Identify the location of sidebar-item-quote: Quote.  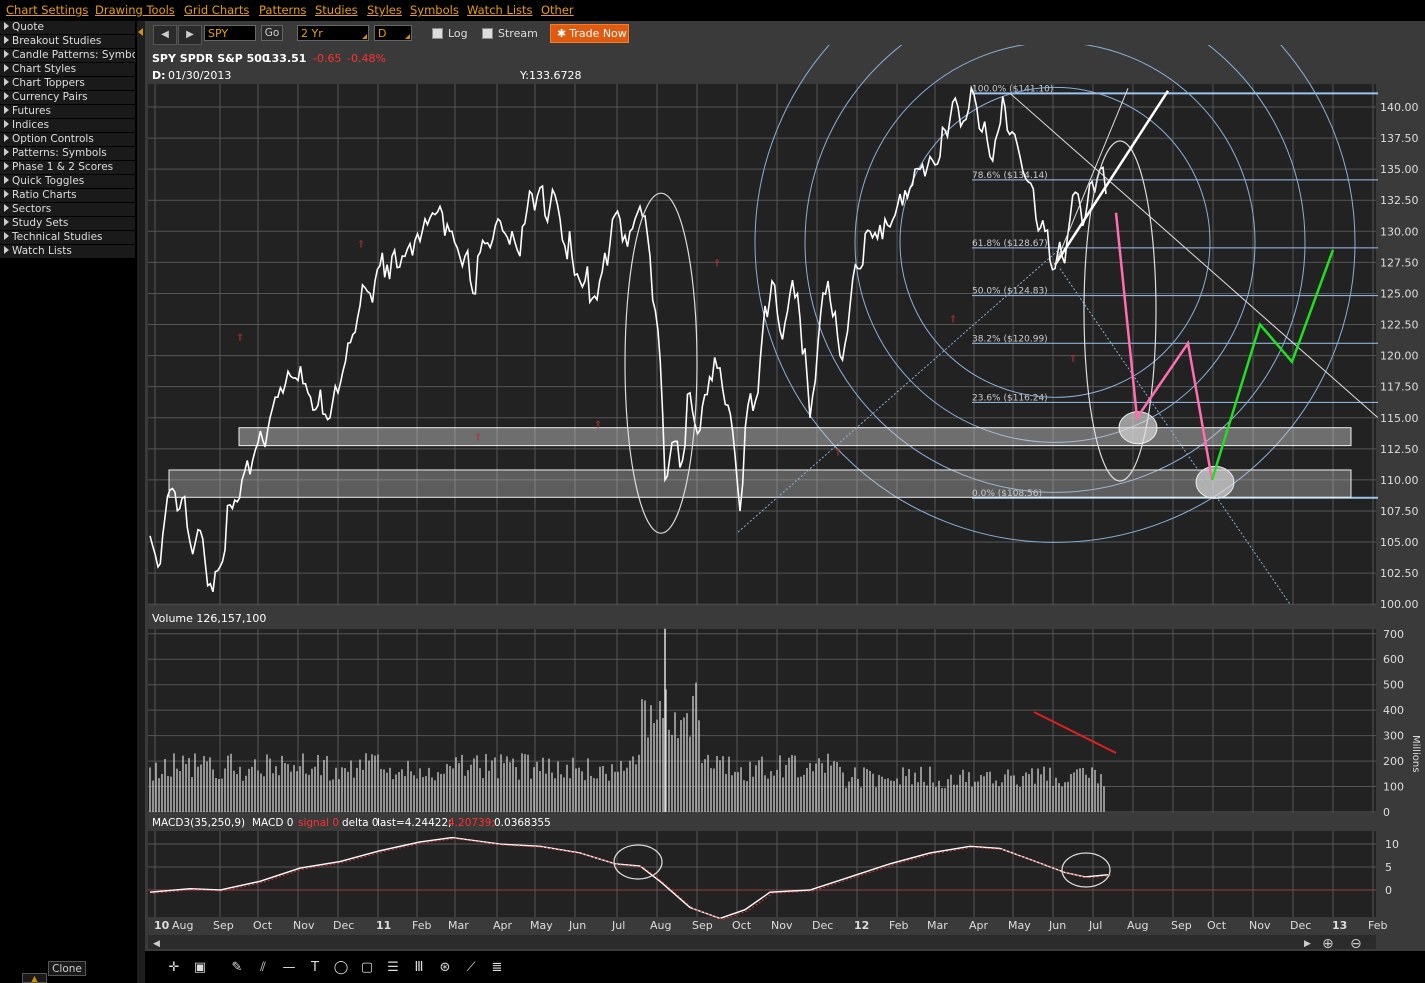
(67, 28).